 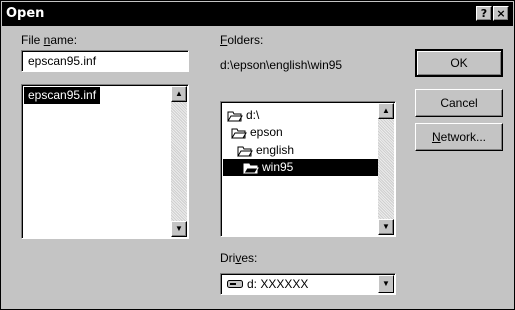 What do you see at coordinates (62, 61) in the screenshot?
I see `file-name-value: epscan95.inf` at bounding box center [62, 61].